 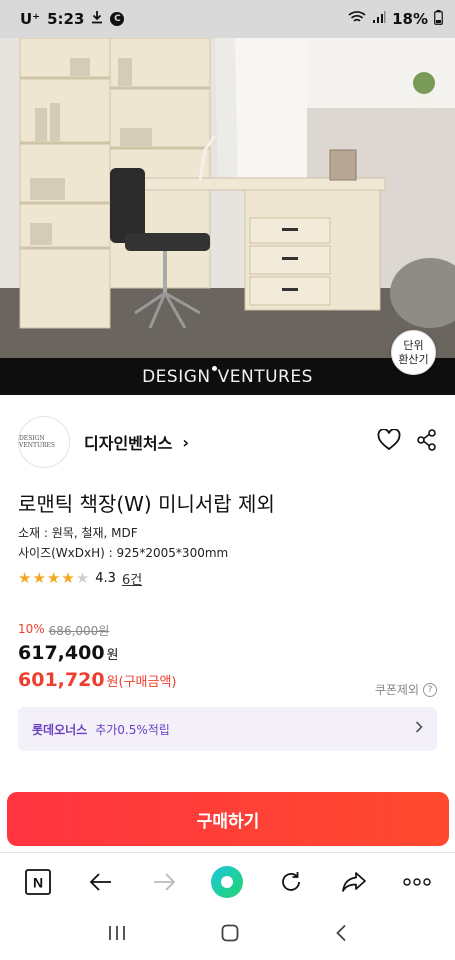 What do you see at coordinates (117, 19) in the screenshot?
I see `c-icon: C` at bounding box center [117, 19].